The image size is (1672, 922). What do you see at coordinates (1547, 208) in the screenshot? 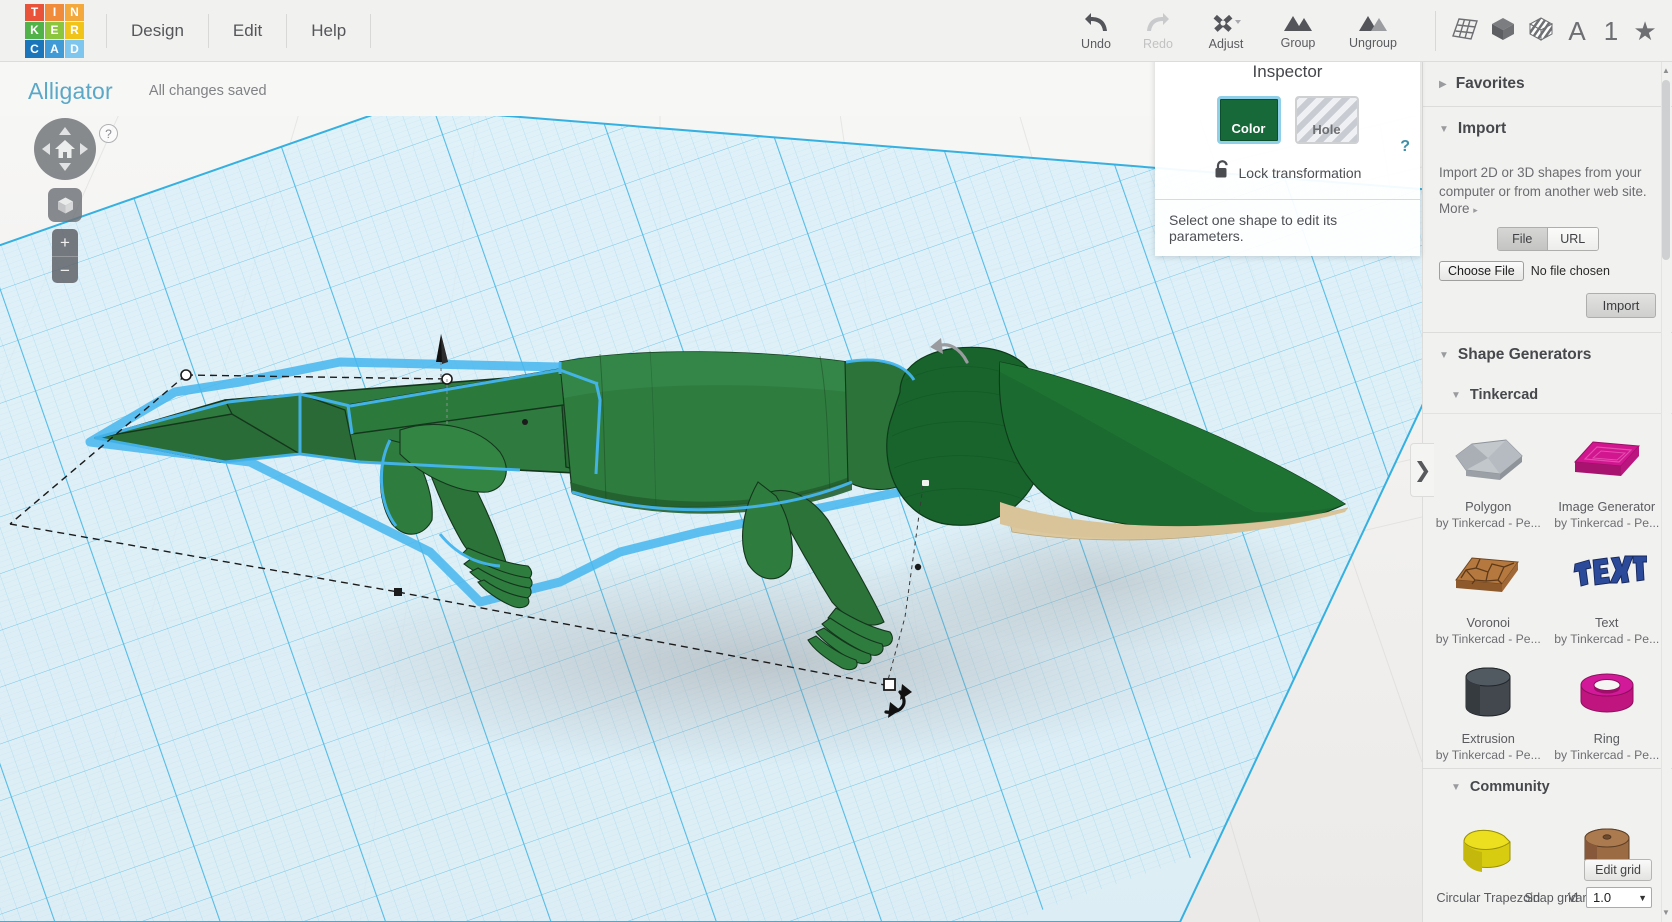
I see `import-more-link: More ▸` at bounding box center [1547, 208].